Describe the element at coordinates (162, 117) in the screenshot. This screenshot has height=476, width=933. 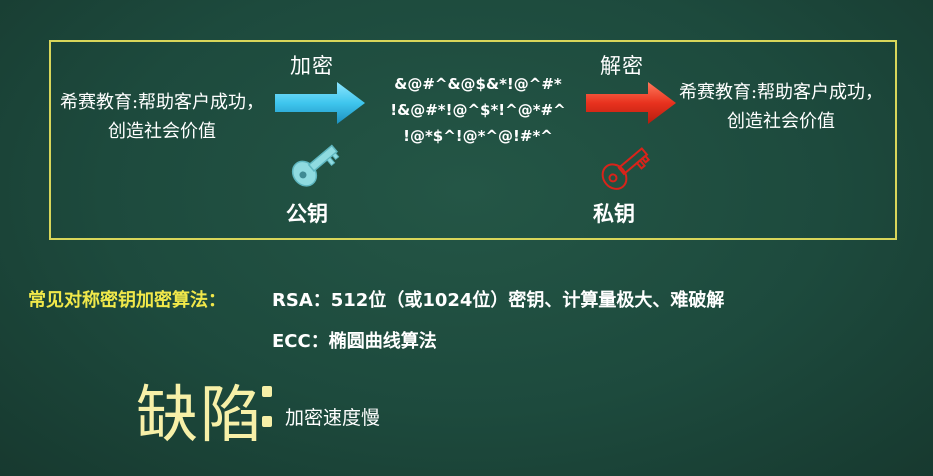
I see `plaintext-source: 希赛教育:帮助客户成功，创造社会价值` at that location.